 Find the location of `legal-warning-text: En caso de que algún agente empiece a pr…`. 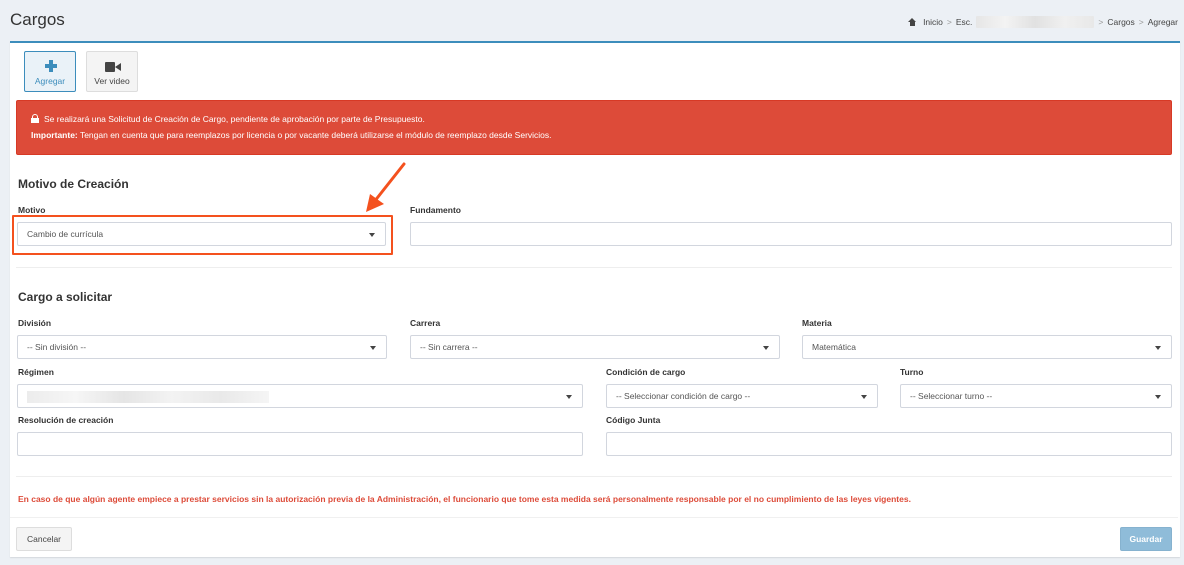

legal-warning-text: En caso de que algún agente empiece a pr… is located at coordinates (464, 499).